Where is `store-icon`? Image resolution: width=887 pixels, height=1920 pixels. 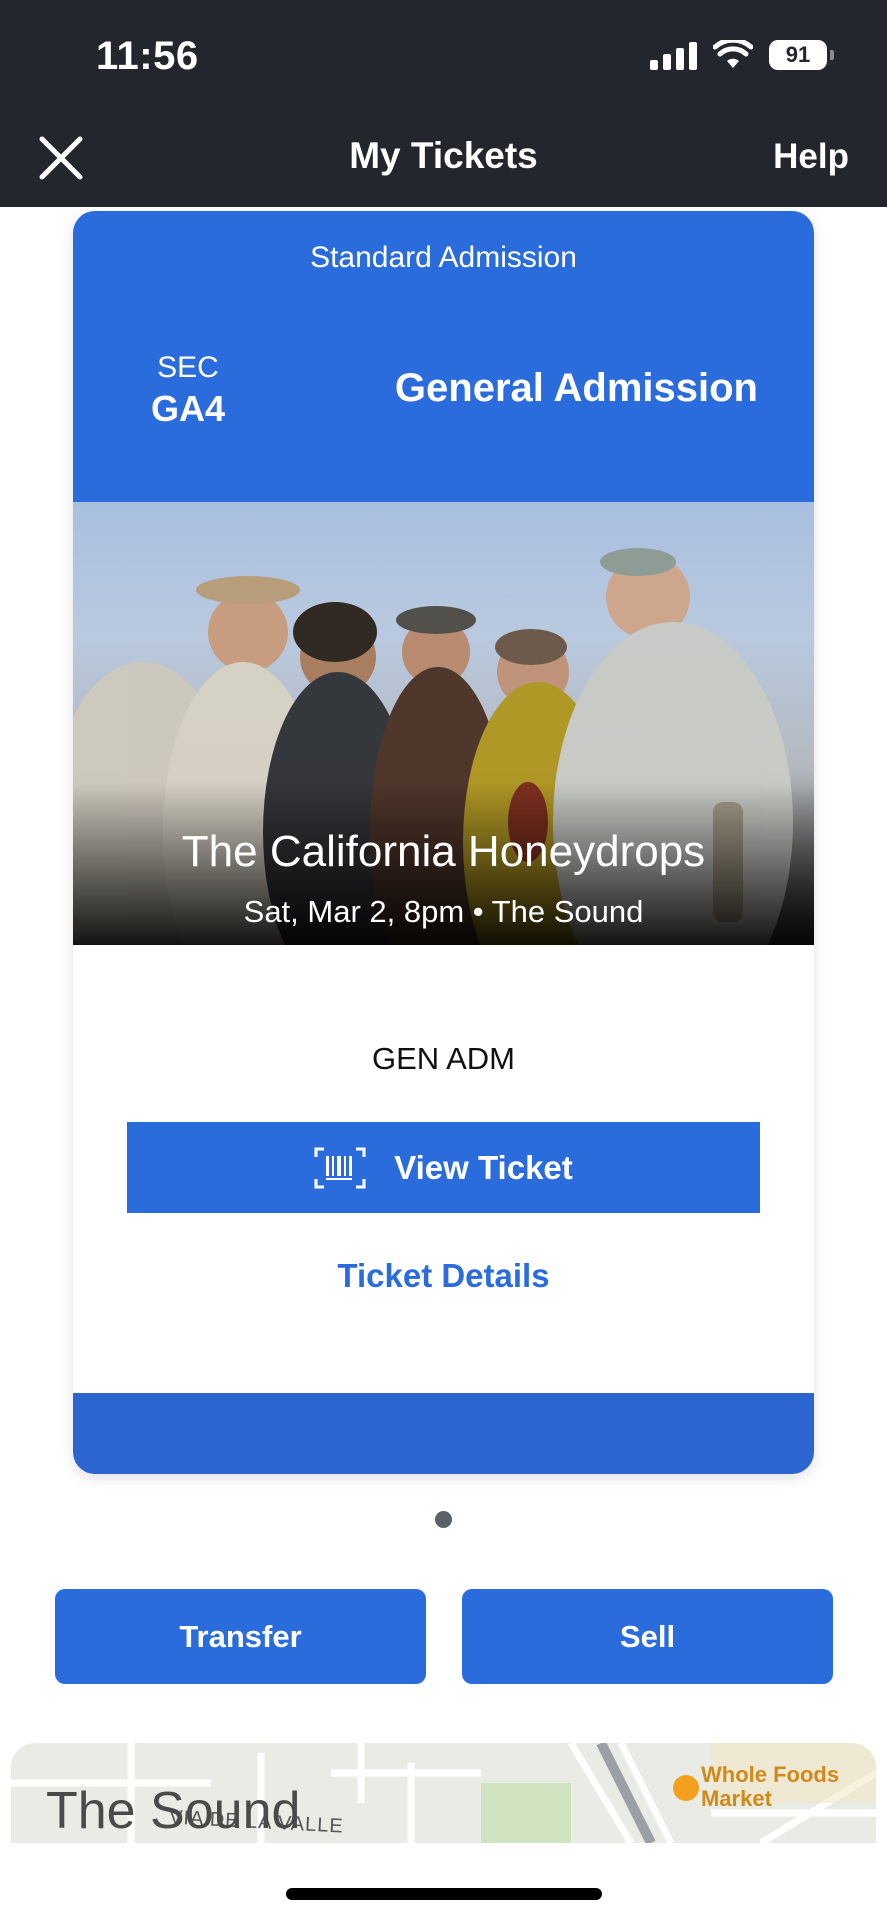
store-icon is located at coordinates (686, 1788).